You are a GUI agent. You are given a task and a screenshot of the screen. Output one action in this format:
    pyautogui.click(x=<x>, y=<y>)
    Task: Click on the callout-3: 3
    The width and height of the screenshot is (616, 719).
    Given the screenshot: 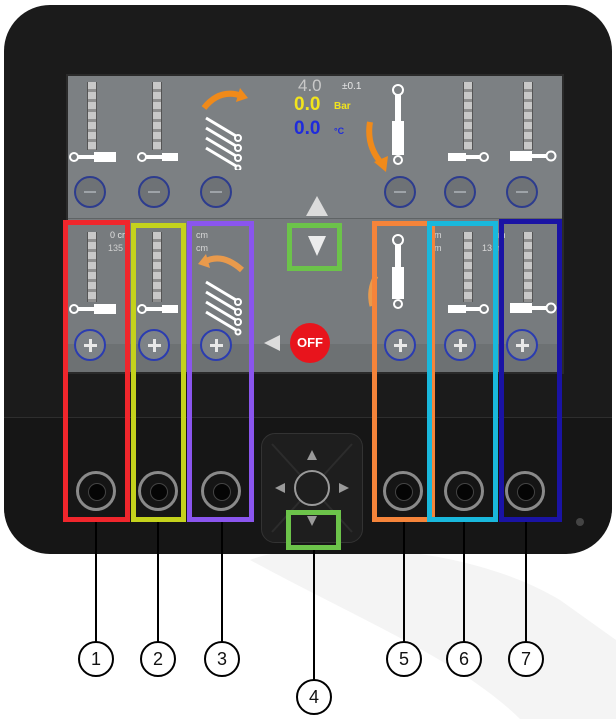 What is the action you would take?
    pyautogui.click(x=222, y=659)
    